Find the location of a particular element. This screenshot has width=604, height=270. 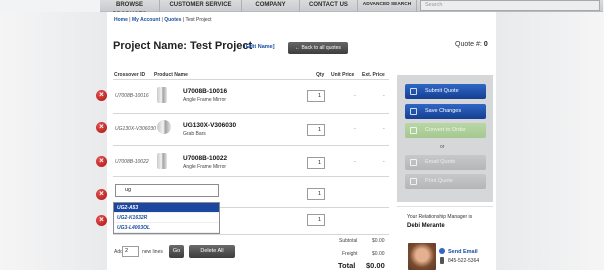

quote-number: Quote #: 0 is located at coordinates (471, 44).